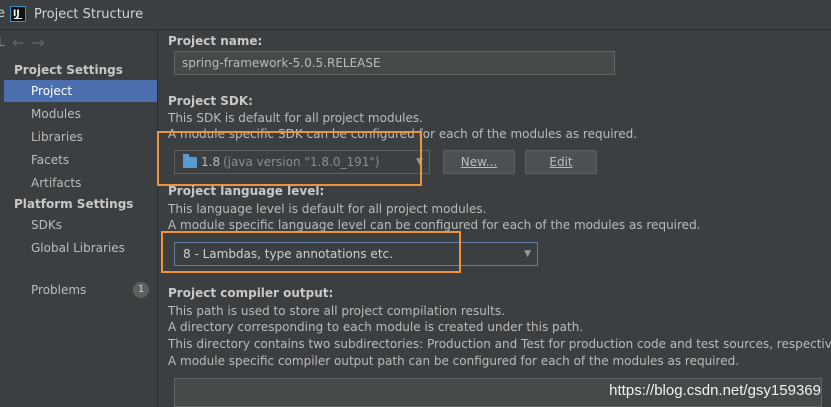 The height and width of the screenshot is (407, 831). I want to click on sidebar-item-modules: Modules, so click(80, 114).